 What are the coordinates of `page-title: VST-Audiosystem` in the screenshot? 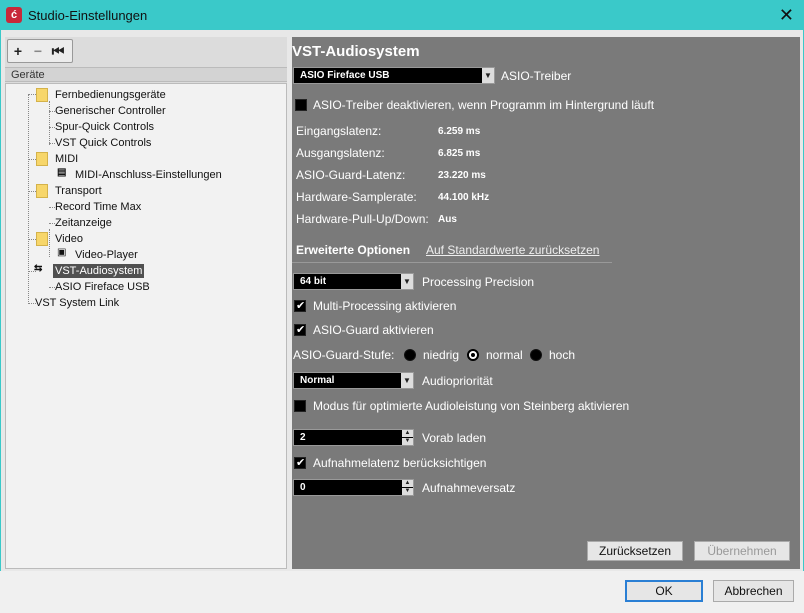 It's located at (356, 51).